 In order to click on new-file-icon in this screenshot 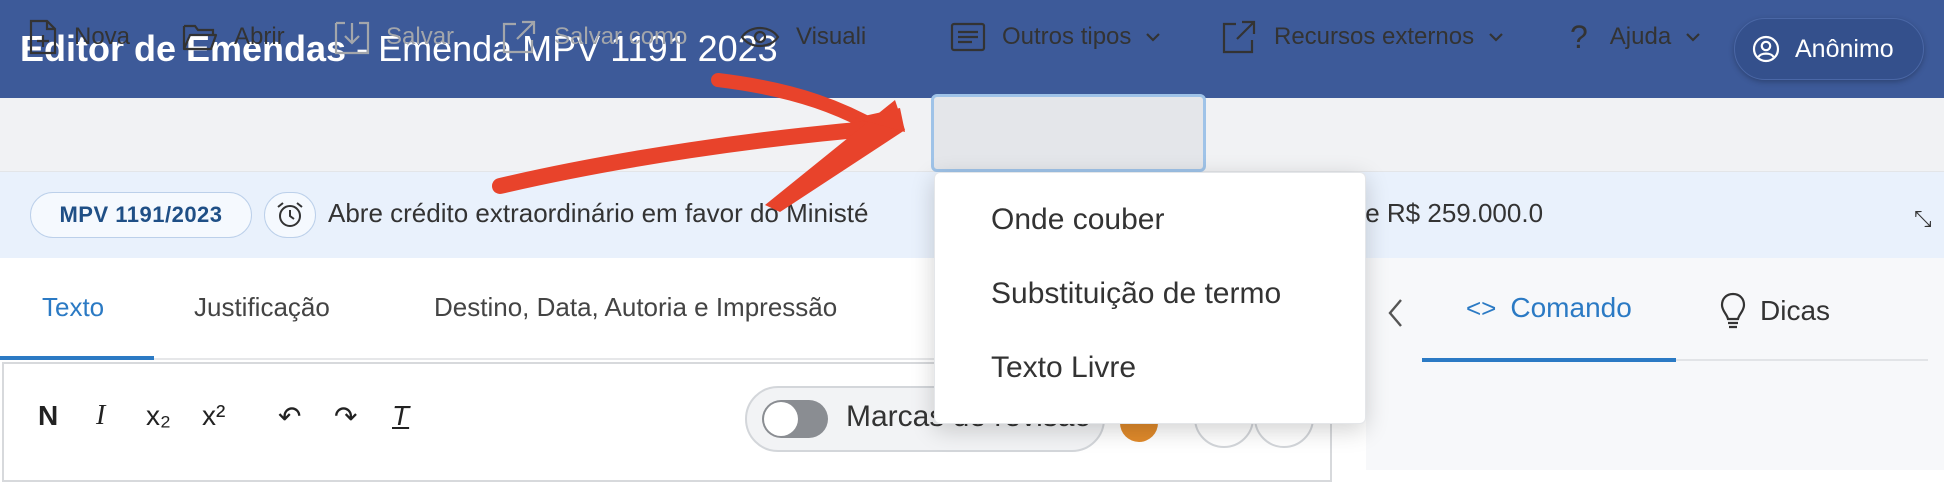, I will do `click(43, 37)`.